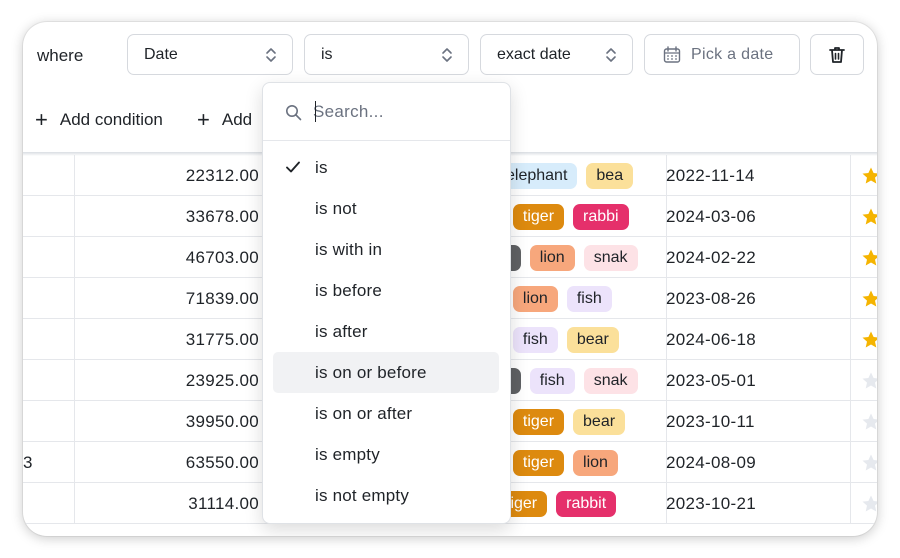  I want to click on delete-condition-button, so click(837, 54).